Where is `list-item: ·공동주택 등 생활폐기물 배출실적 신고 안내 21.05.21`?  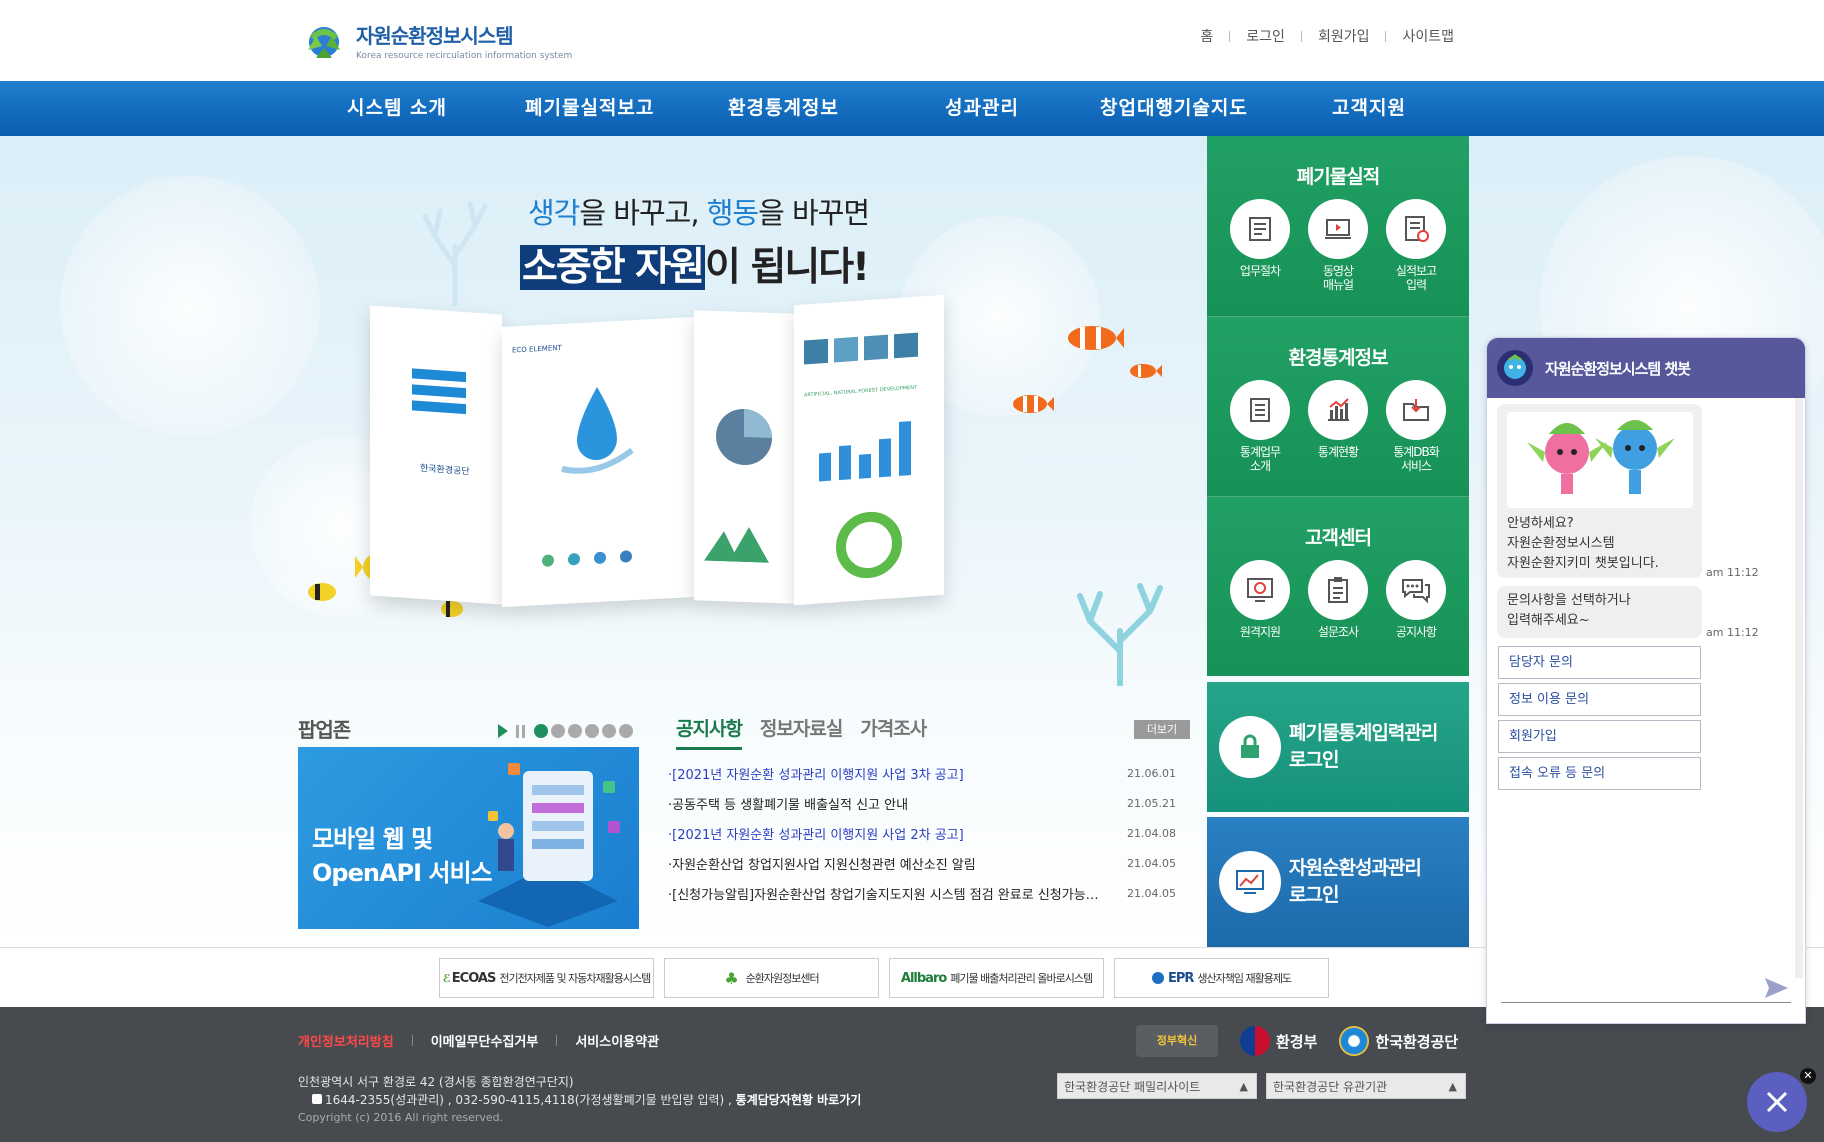
list-item: ·공동주택 등 생활폐기물 배출실적 신고 안내 21.05.21 is located at coordinates (930, 811).